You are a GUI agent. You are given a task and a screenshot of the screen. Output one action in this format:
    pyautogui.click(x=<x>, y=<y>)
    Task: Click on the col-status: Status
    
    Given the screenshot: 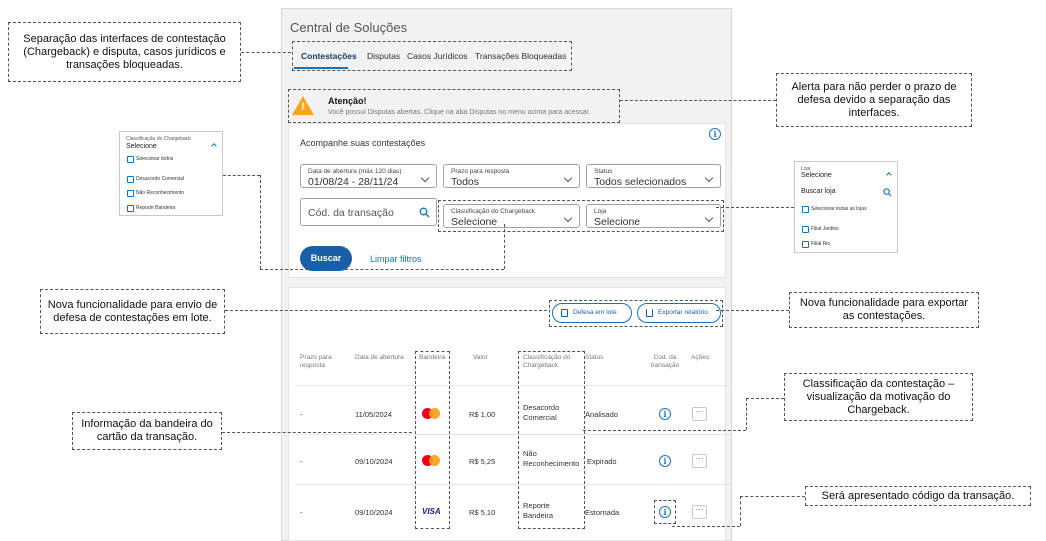 What is the action you would take?
    pyautogui.click(x=594, y=357)
    